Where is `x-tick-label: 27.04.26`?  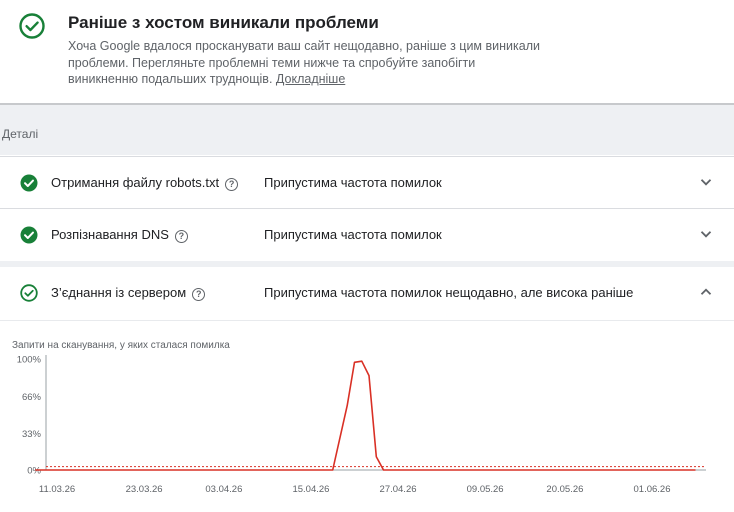 x-tick-label: 27.04.26 is located at coordinates (398, 489).